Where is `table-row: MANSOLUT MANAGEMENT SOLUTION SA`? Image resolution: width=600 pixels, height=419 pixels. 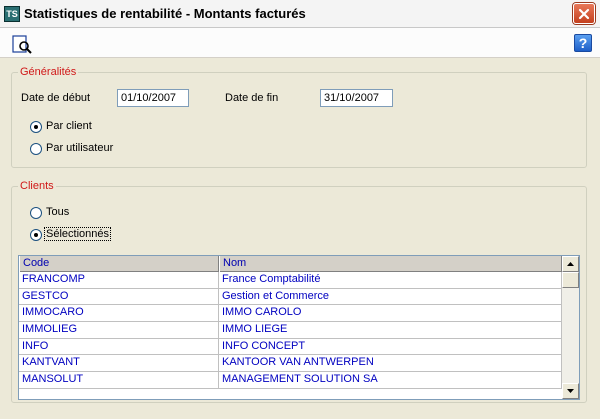 table-row: MANSOLUT MANAGEMENT SOLUTION SA is located at coordinates (290, 380).